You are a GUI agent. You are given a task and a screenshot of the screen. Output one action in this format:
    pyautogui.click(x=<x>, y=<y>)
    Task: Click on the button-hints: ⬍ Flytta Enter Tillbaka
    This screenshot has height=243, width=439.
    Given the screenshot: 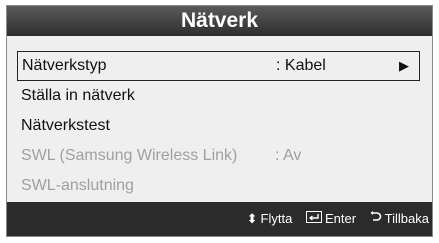 What is the action you would take?
    pyautogui.click(x=333, y=219)
    